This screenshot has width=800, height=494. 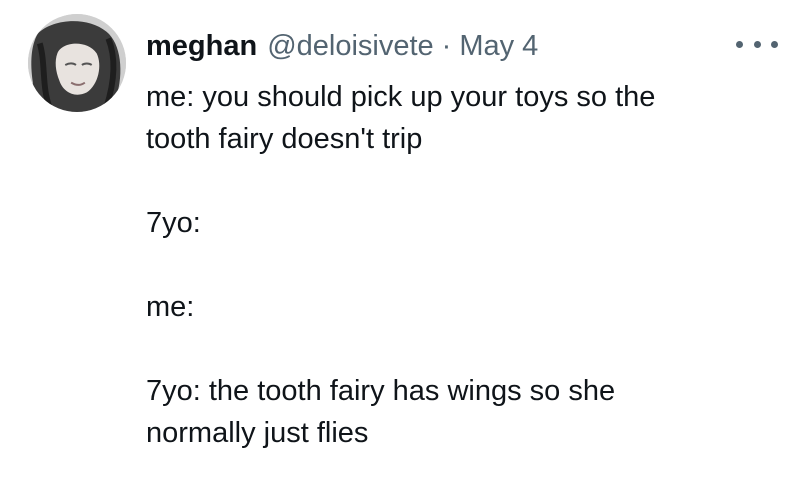 I want to click on more-options-icon, so click(x=757, y=44).